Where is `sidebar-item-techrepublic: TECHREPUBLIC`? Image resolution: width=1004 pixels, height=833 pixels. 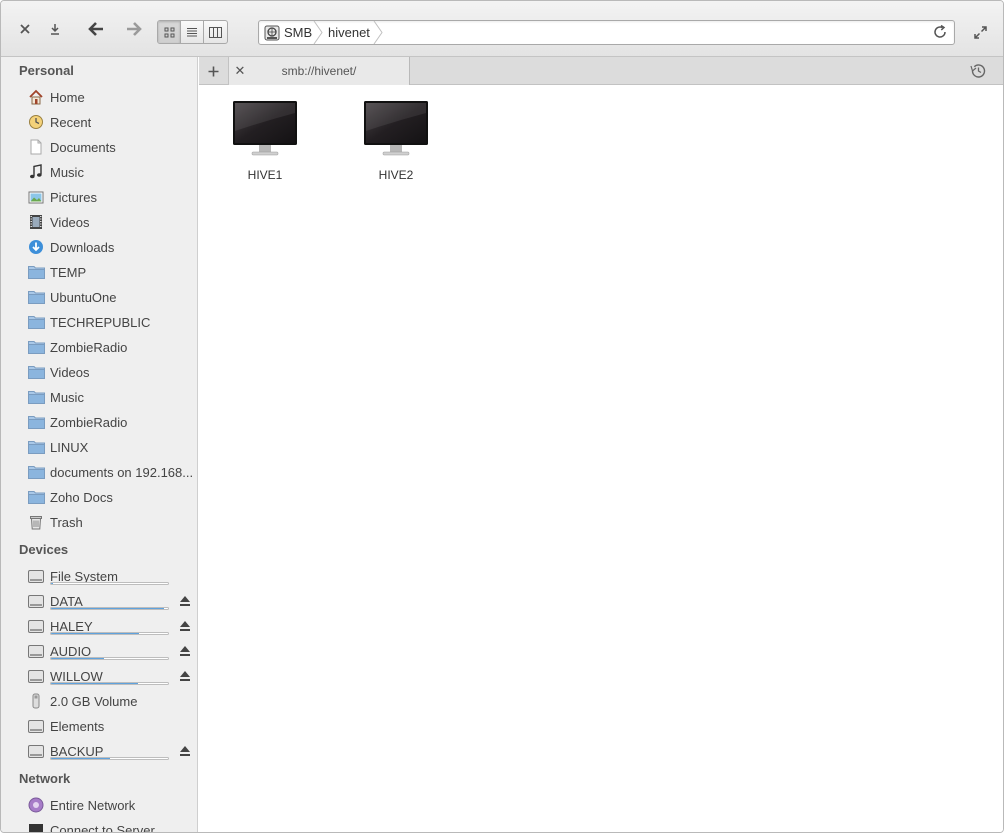
sidebar-item-techrepublic: TECHREPUBLIC is located at coordinates (110, 322).